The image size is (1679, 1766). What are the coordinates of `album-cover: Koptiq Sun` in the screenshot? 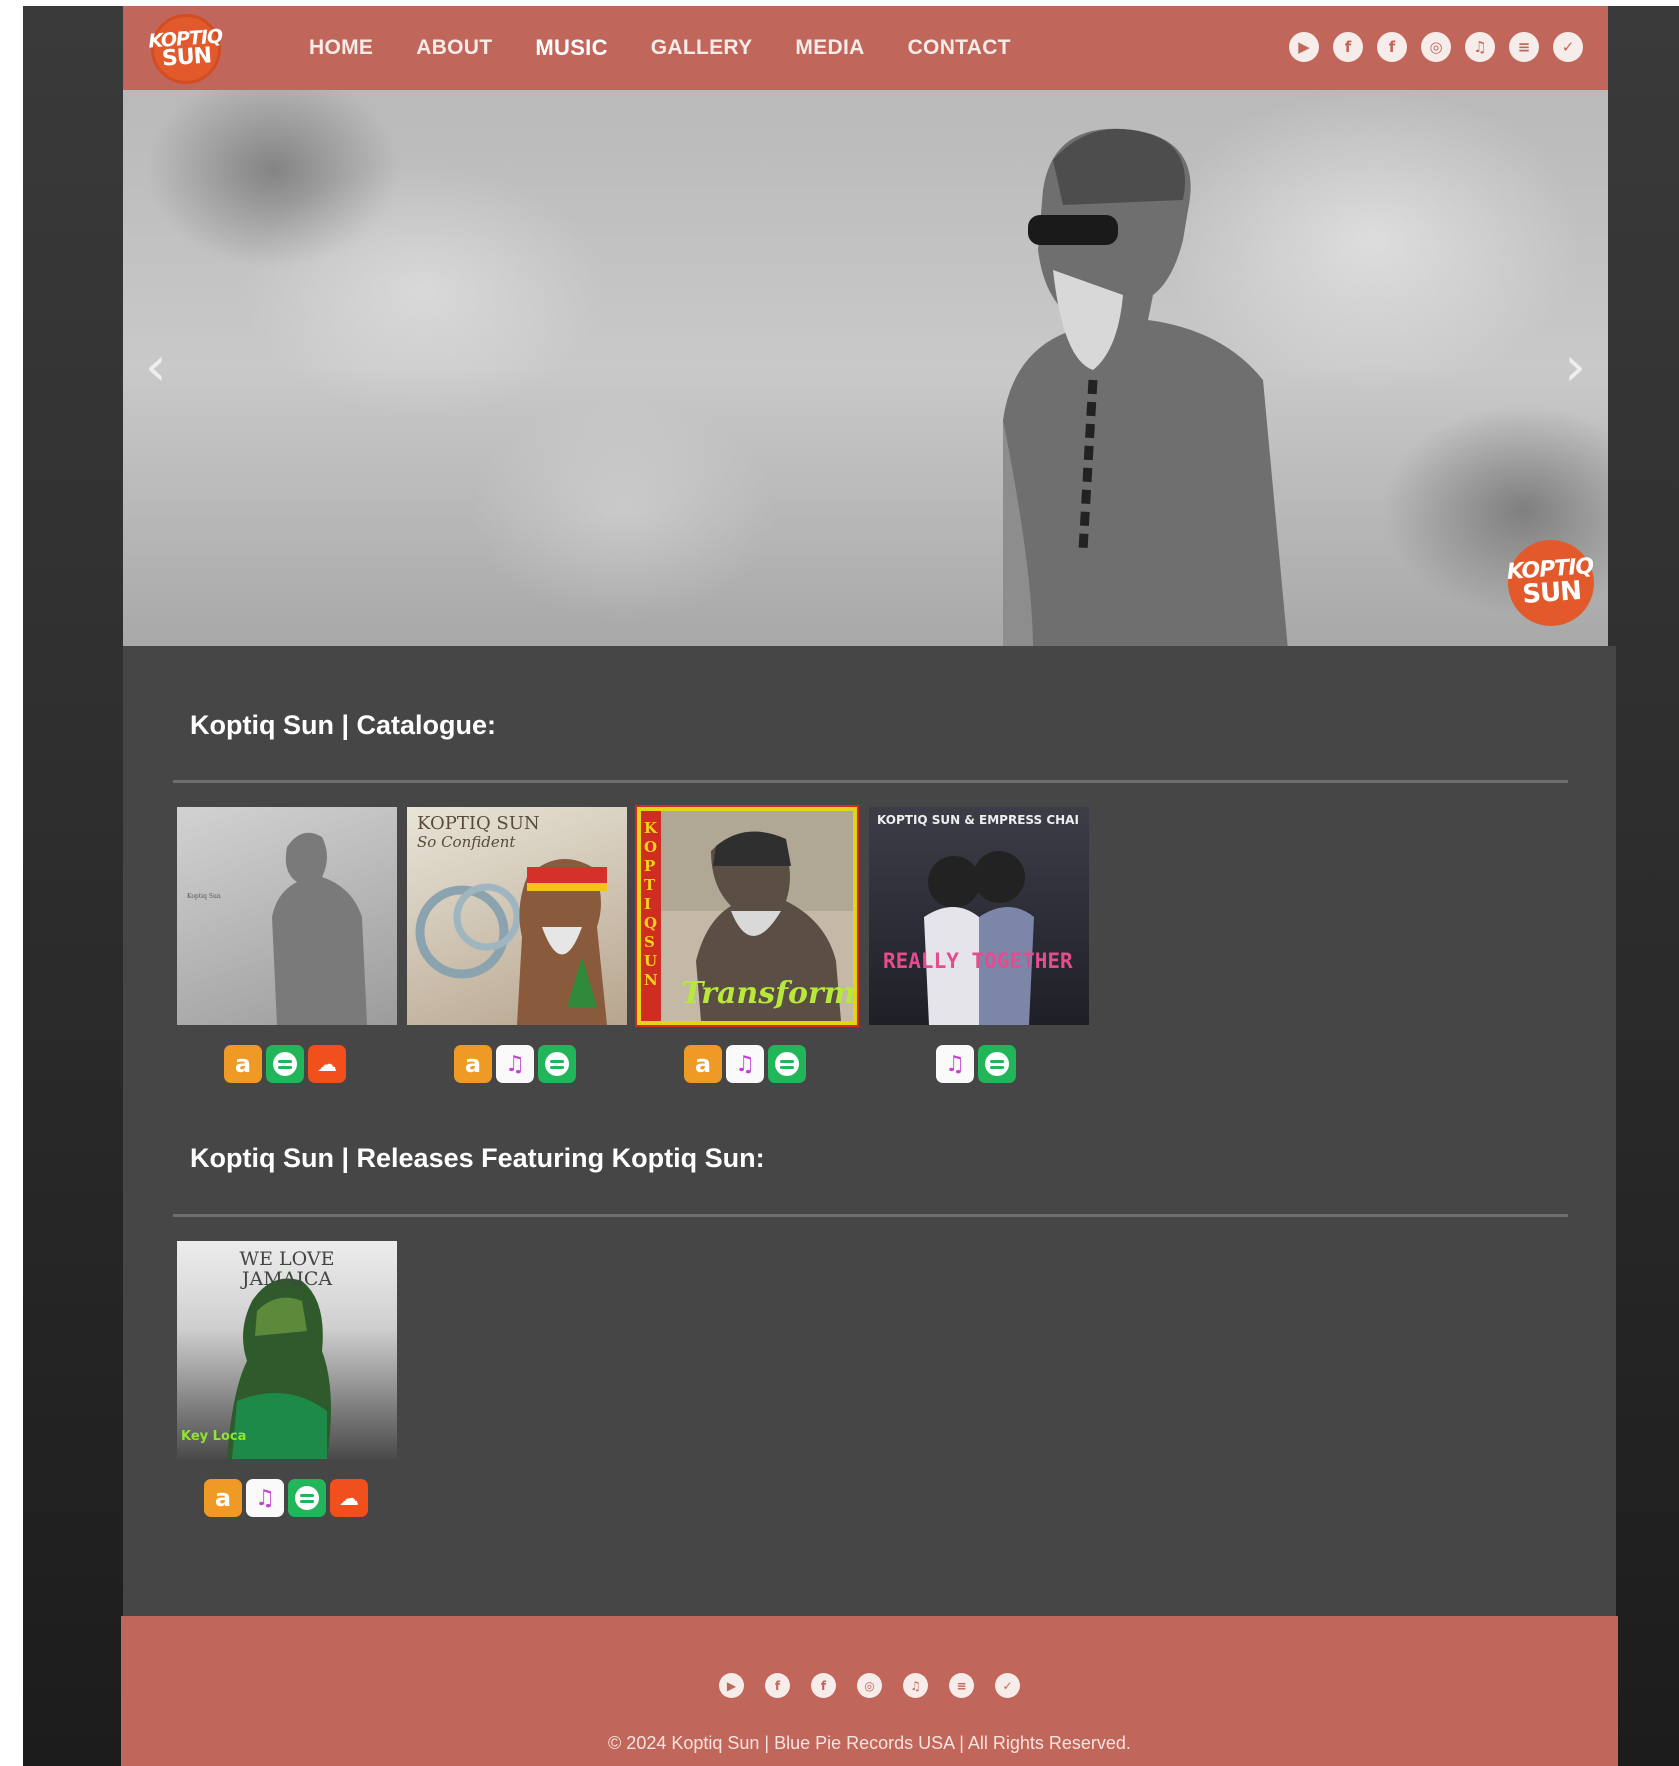 It's located at (287, 916).